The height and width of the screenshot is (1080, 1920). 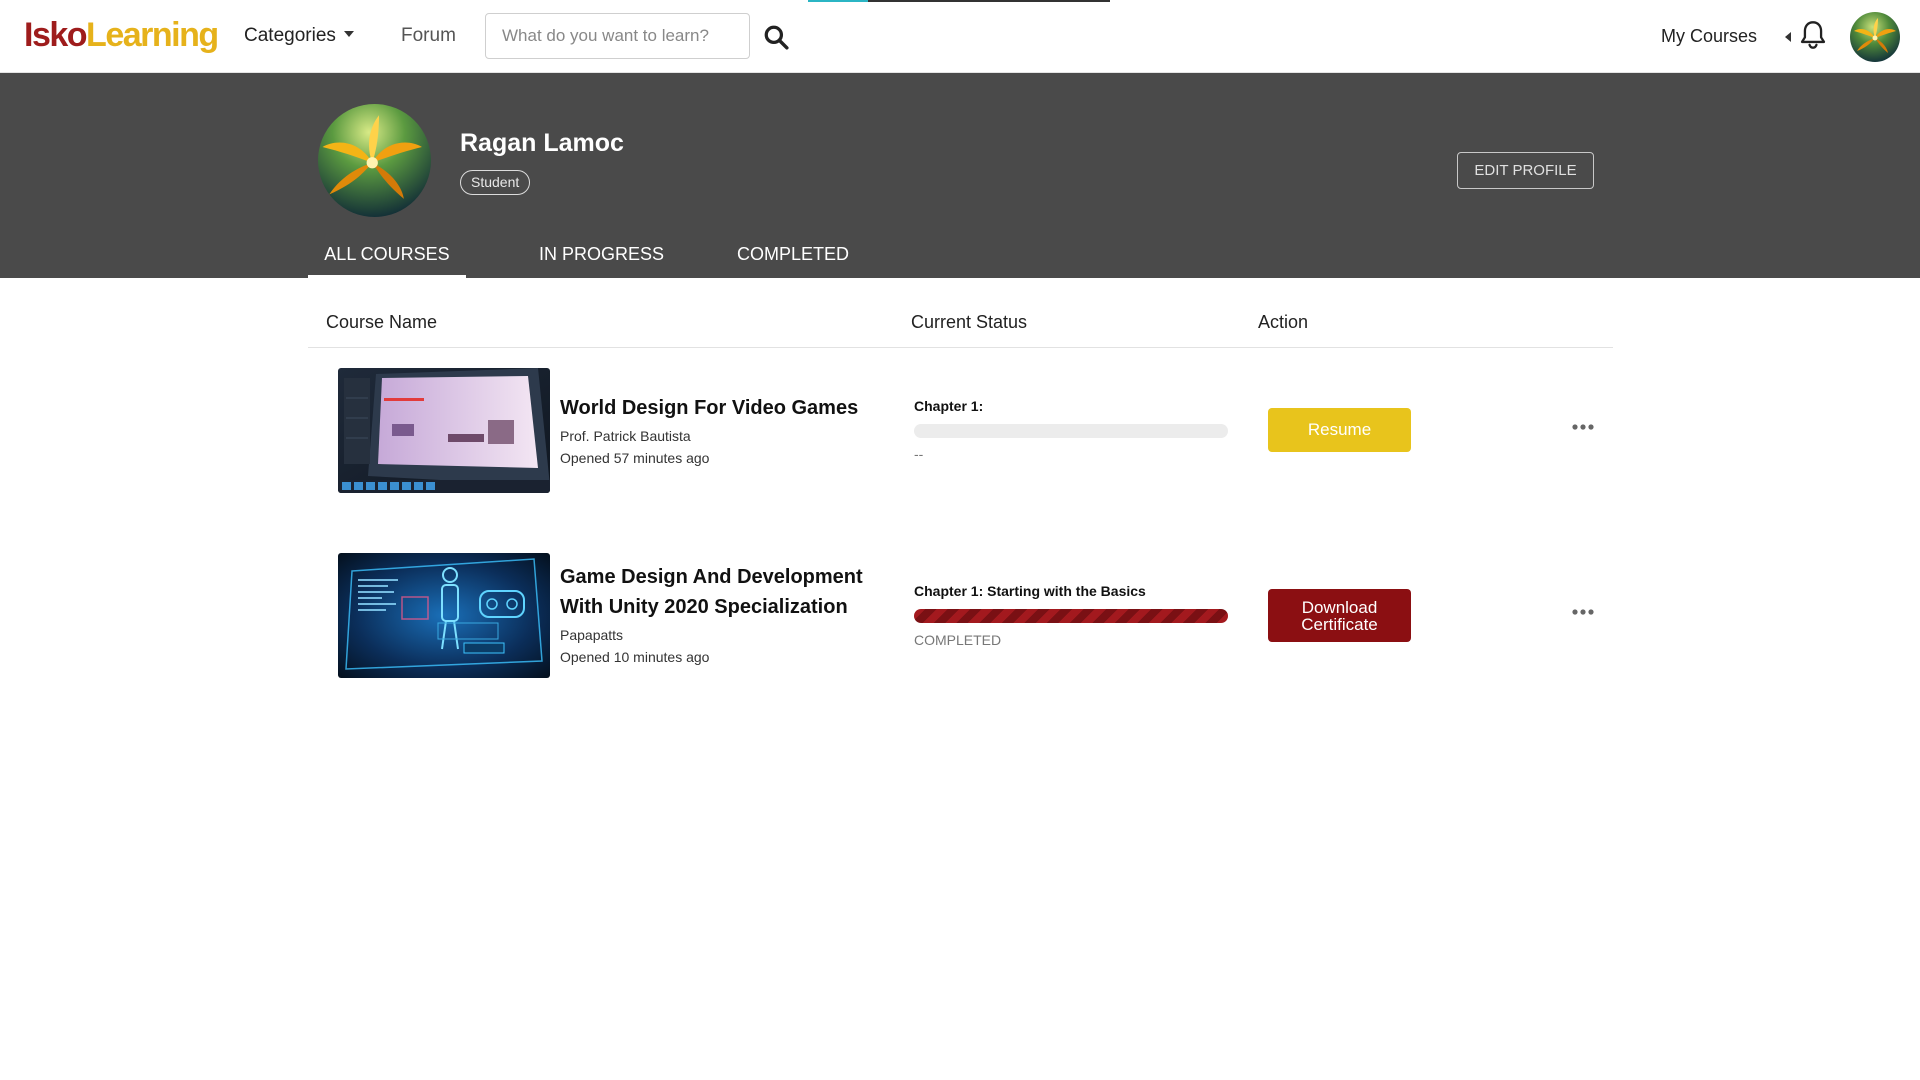 What do you see at coordinates (601, 258) in the screenshot?
I see `tab-in-progress: IN PROGRESS` at bounding box center [601, 258].